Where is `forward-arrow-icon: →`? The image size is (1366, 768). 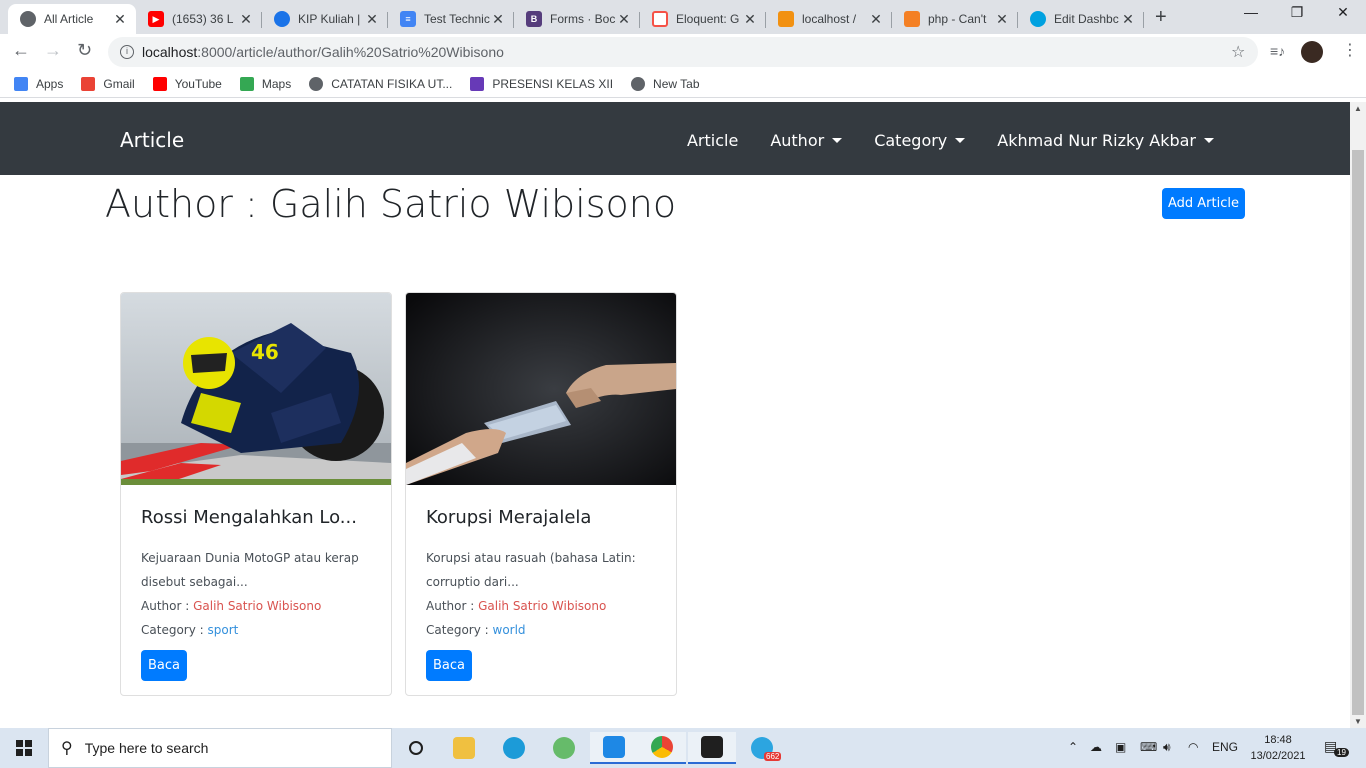 forward-arrow-icon: → is located at coordinates (53, 50).